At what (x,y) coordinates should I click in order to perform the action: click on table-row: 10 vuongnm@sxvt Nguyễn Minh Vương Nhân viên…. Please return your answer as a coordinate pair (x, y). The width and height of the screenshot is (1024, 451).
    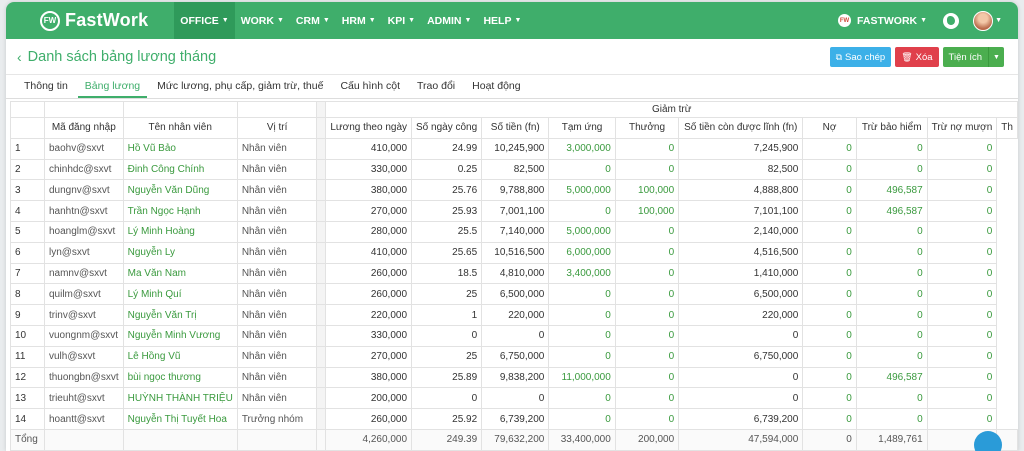
    Looking at the image, I should click on (514, 335).